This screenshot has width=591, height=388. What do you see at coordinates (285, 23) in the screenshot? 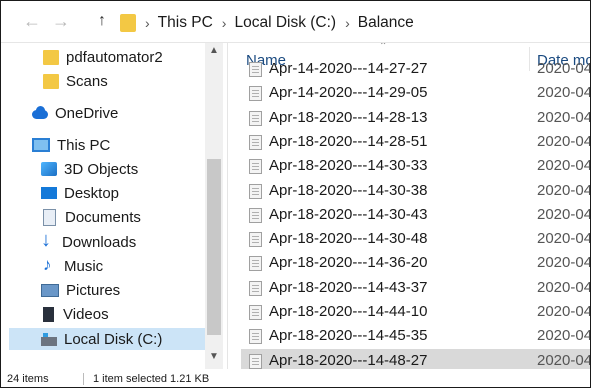
I see `breadcrumb-local-disk: Local Disk (C:)` at bounding box center [285, 23].